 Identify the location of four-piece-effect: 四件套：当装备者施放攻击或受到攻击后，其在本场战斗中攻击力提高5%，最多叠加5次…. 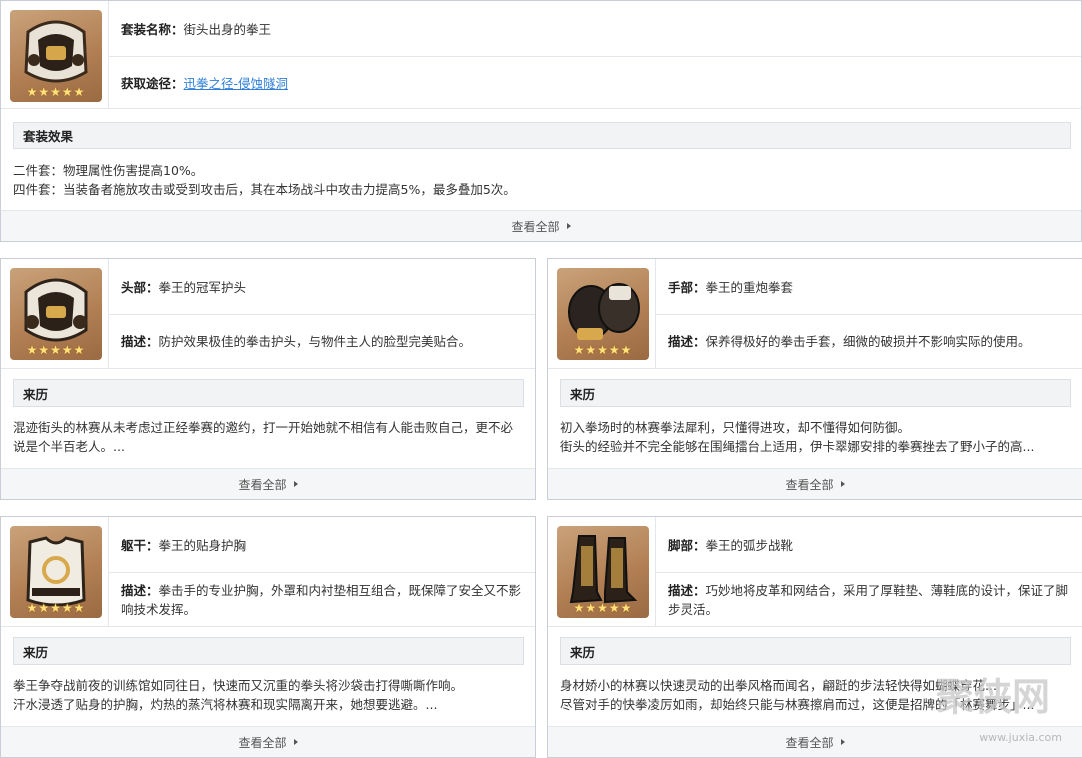
(264, 189).